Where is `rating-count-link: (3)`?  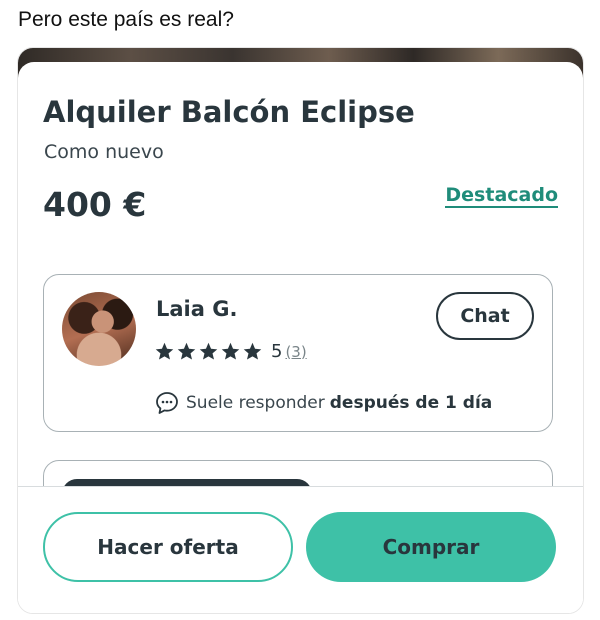
rating-count-link: (3) is located at coordinates (295, 352).